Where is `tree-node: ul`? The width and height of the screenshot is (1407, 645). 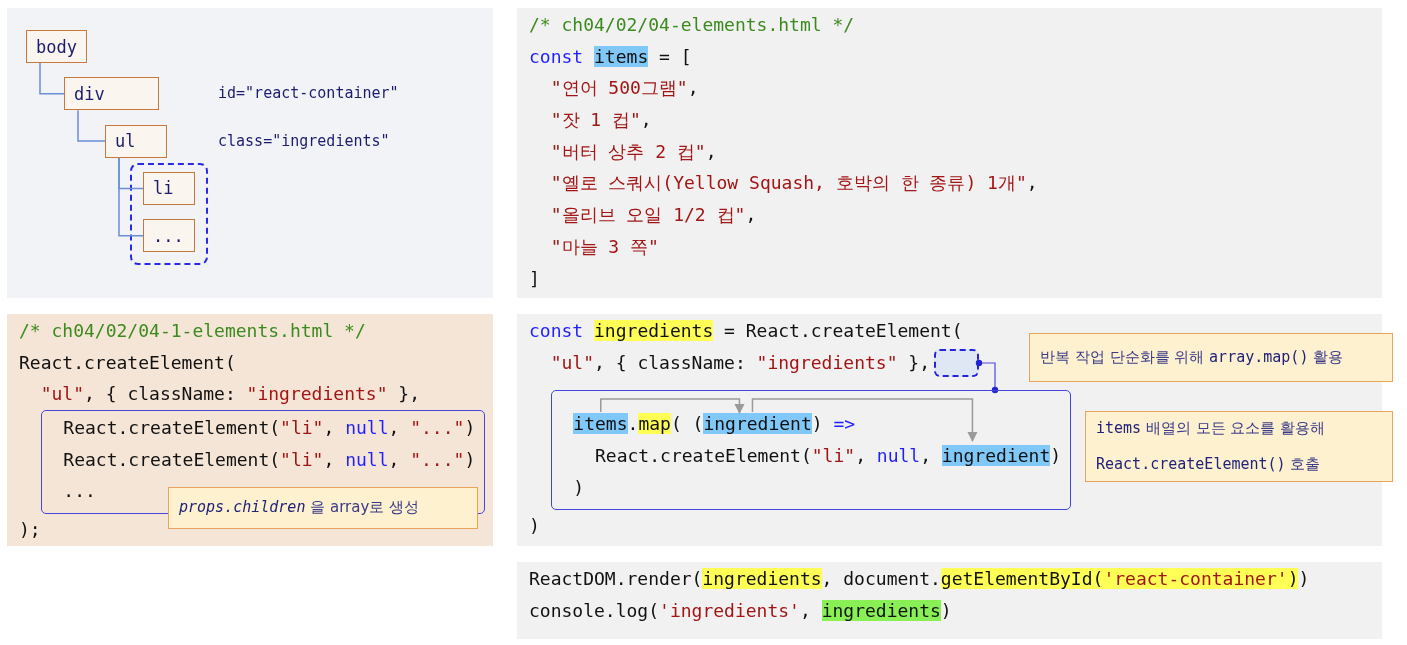
tree-node: ul is located at coordinates (136, 141).